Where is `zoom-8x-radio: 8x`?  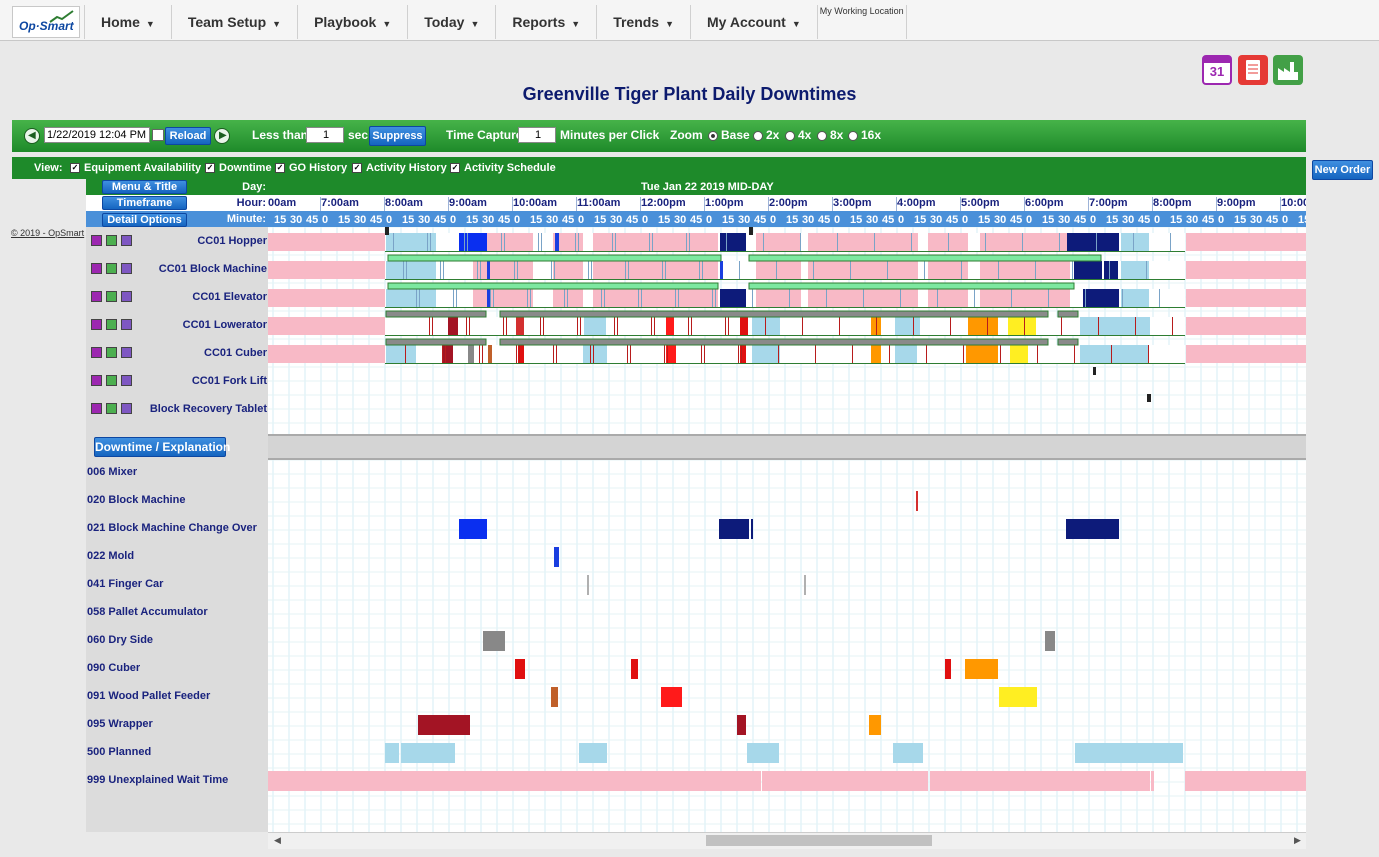
zoom-8x-radio: 8x is located at coordinates (830, 135).